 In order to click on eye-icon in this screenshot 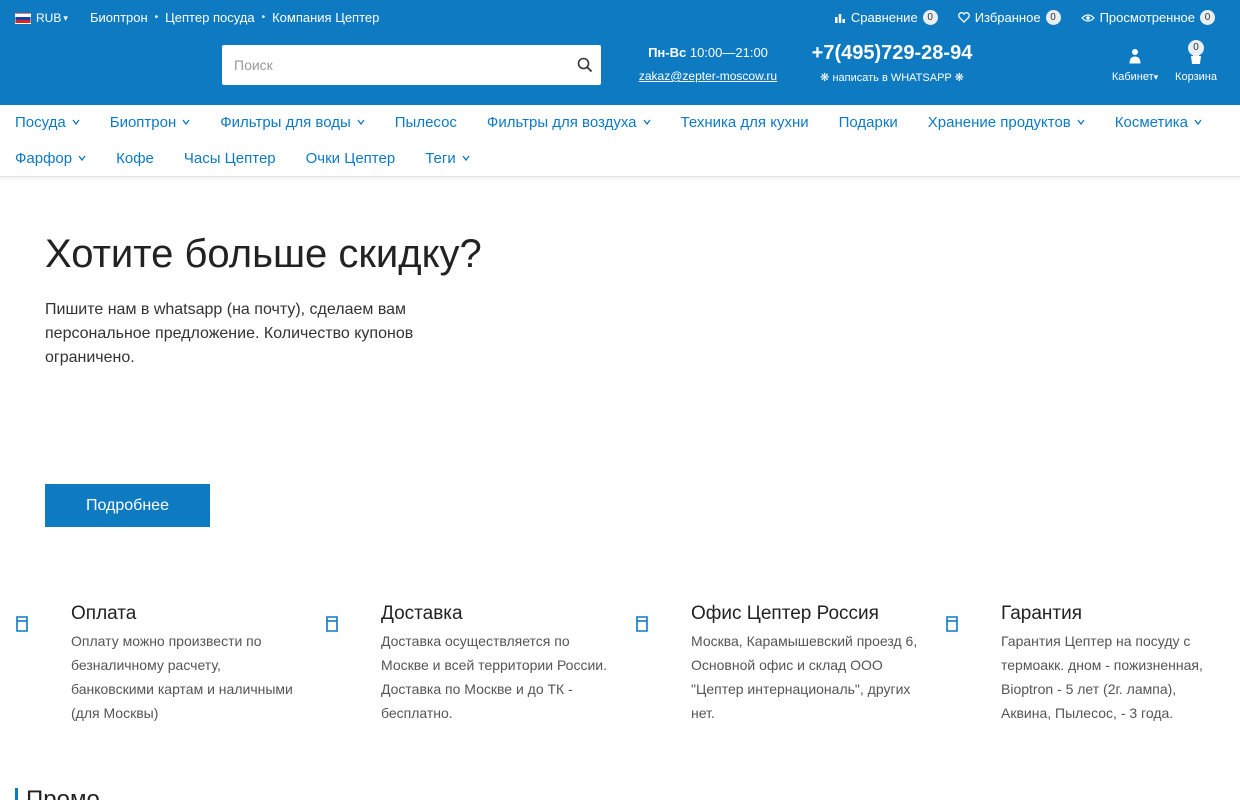, I will do `click(1087, 17)`.